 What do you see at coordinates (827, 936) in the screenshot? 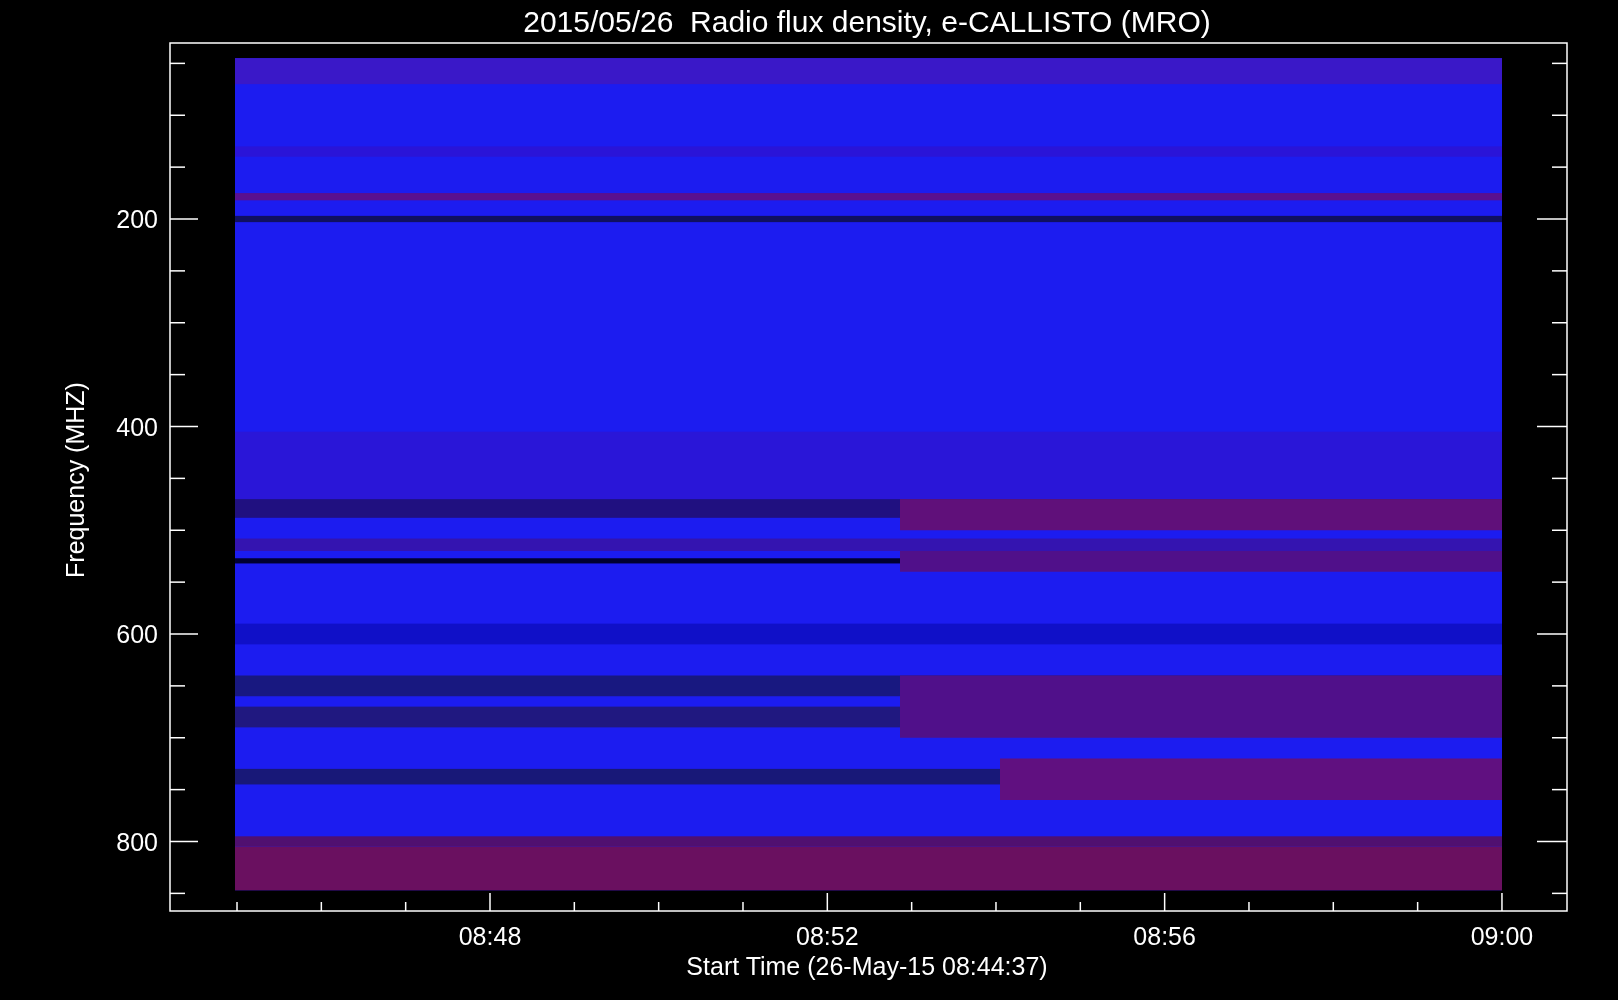
I see `axis-tick-label: 08:52` at bounding box center [827, 936].